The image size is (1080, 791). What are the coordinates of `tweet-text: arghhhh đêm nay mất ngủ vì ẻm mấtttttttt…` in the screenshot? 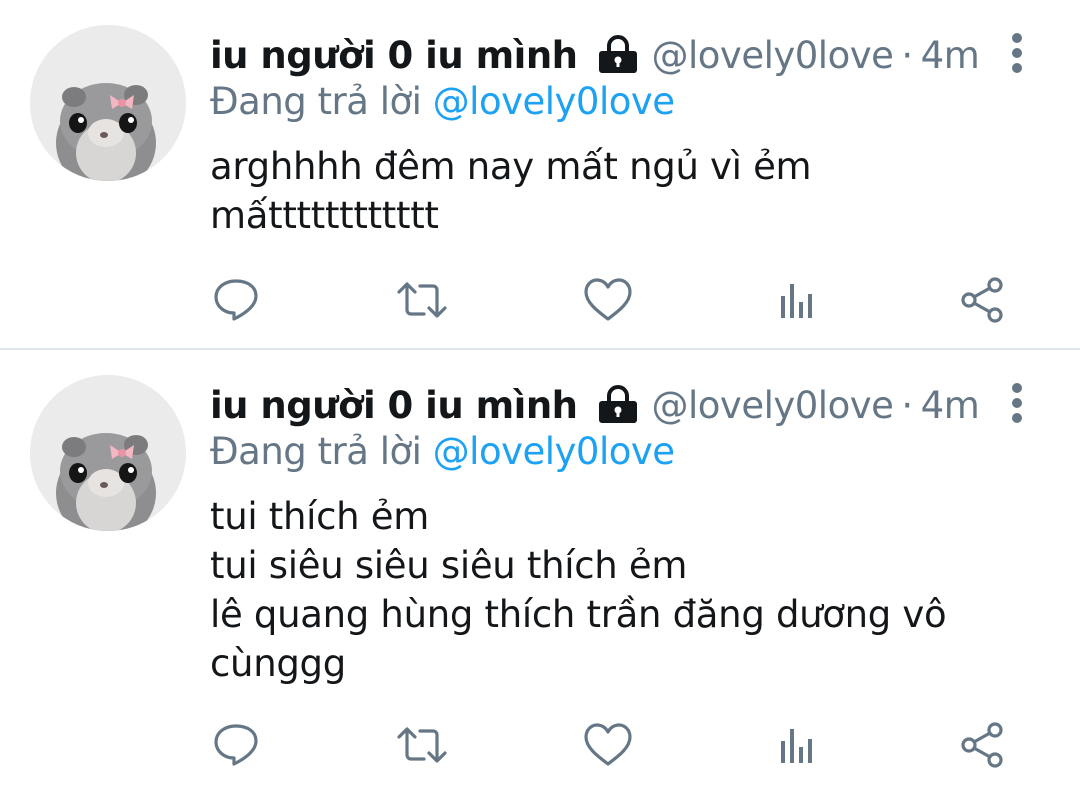 It's located at (511, 191).